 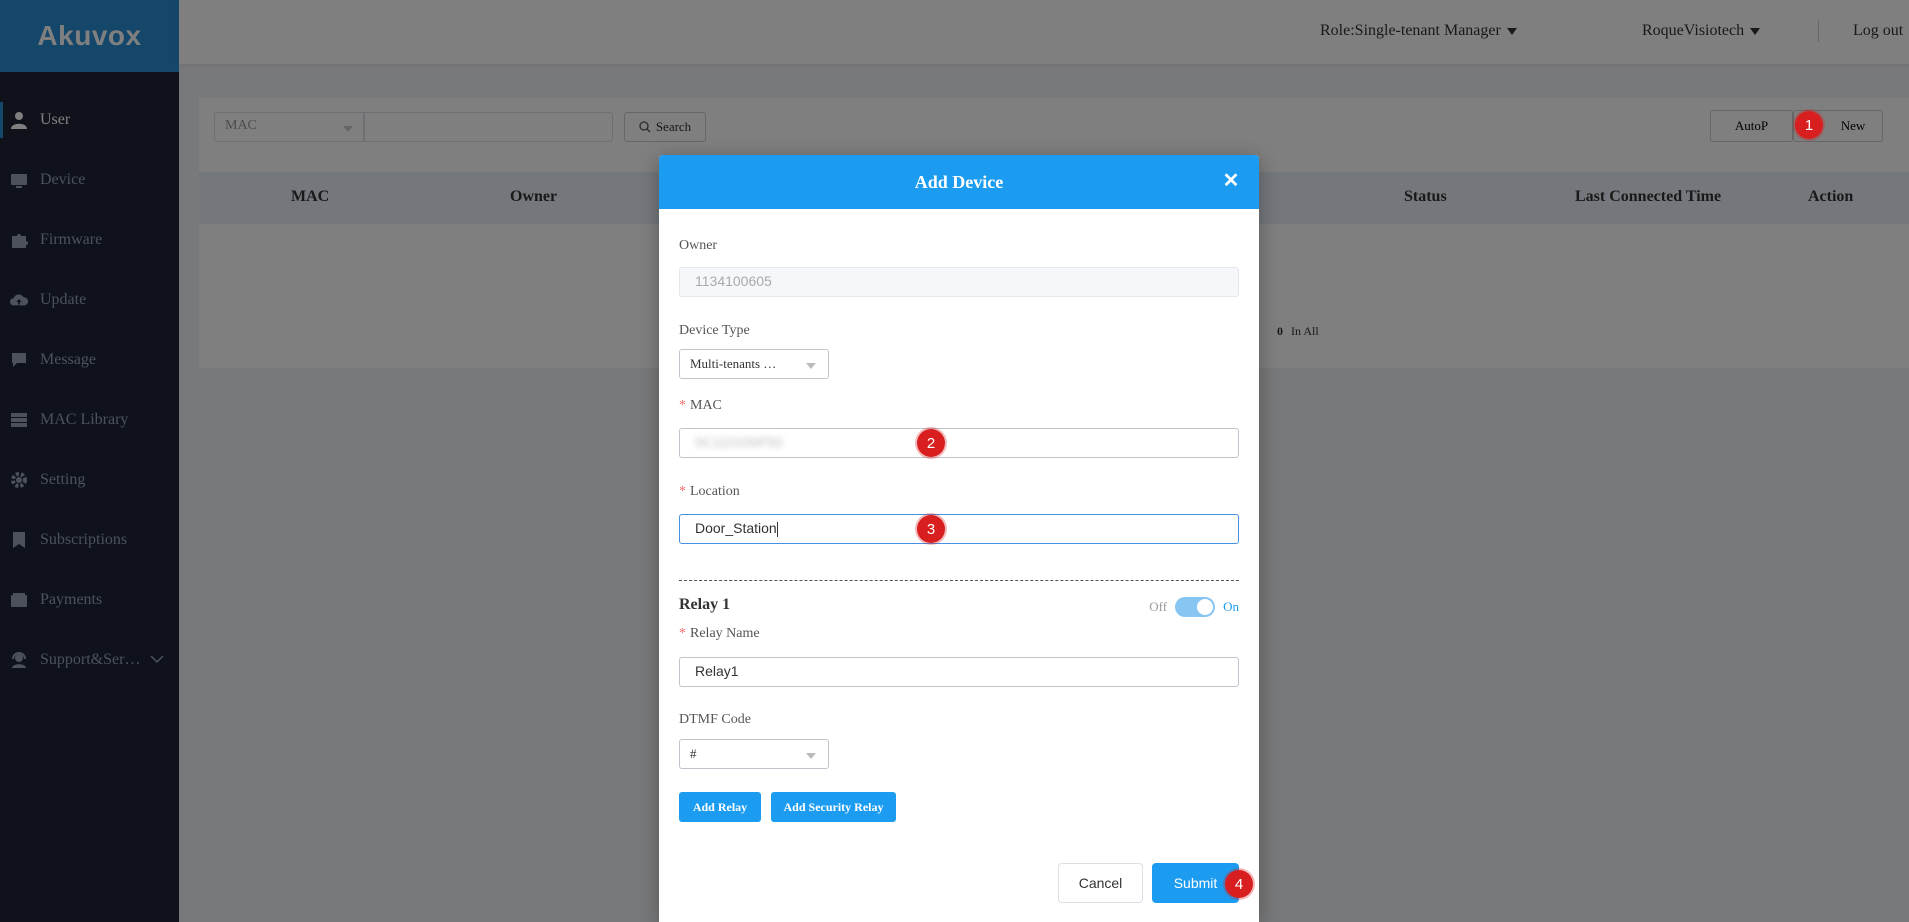 I want to click on cancel-button: Cancel, so click(x=1100, y=883).